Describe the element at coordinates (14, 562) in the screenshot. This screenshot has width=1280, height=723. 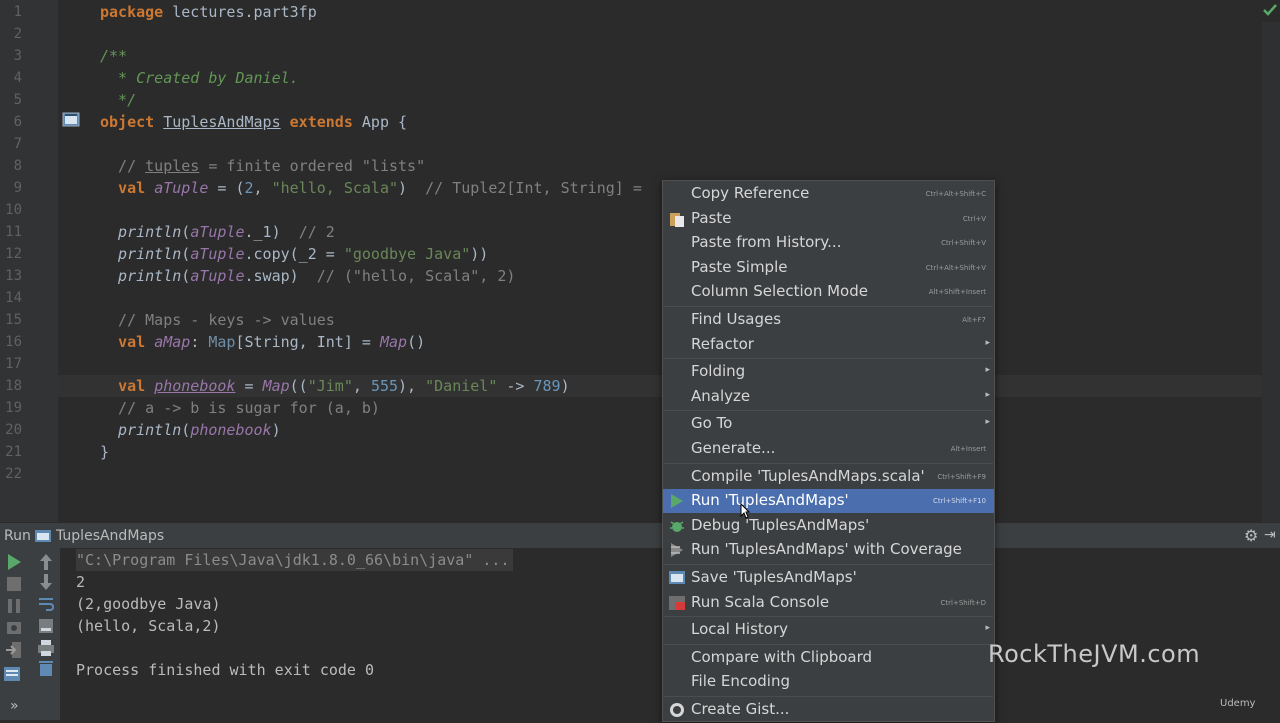
I see `rerun-icon` at that location.